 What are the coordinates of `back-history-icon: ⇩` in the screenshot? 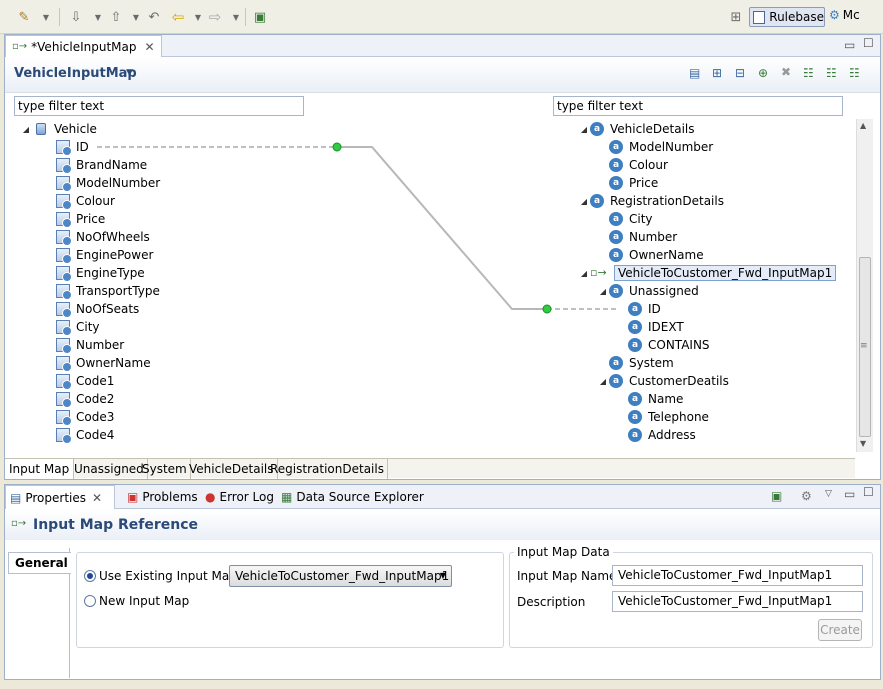 It's located at (76, 17).